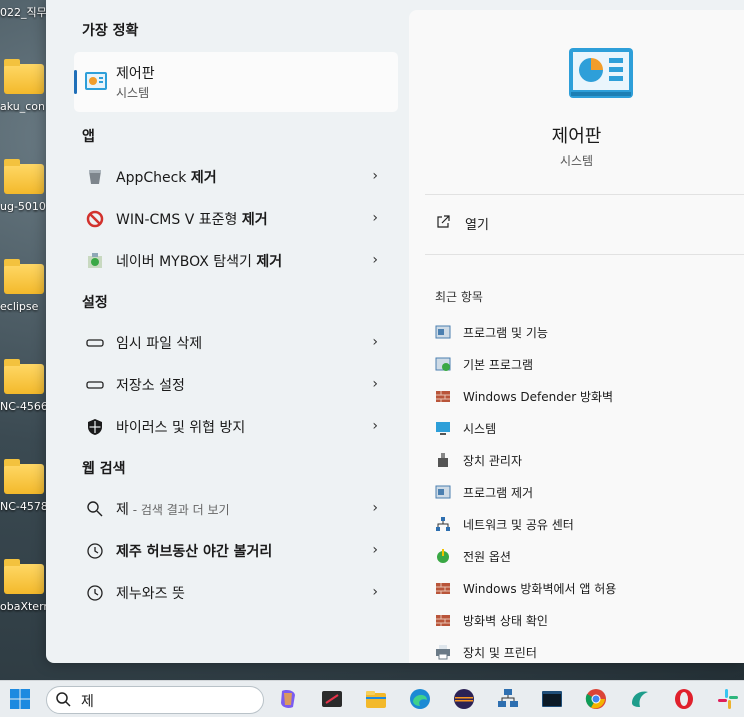 Image resolution: width=744 pixels, height=717 pixels. Describe the element at coordinates (585, 493) in the screenshot. I see `recent-item: 프로그램 제거` at that location.